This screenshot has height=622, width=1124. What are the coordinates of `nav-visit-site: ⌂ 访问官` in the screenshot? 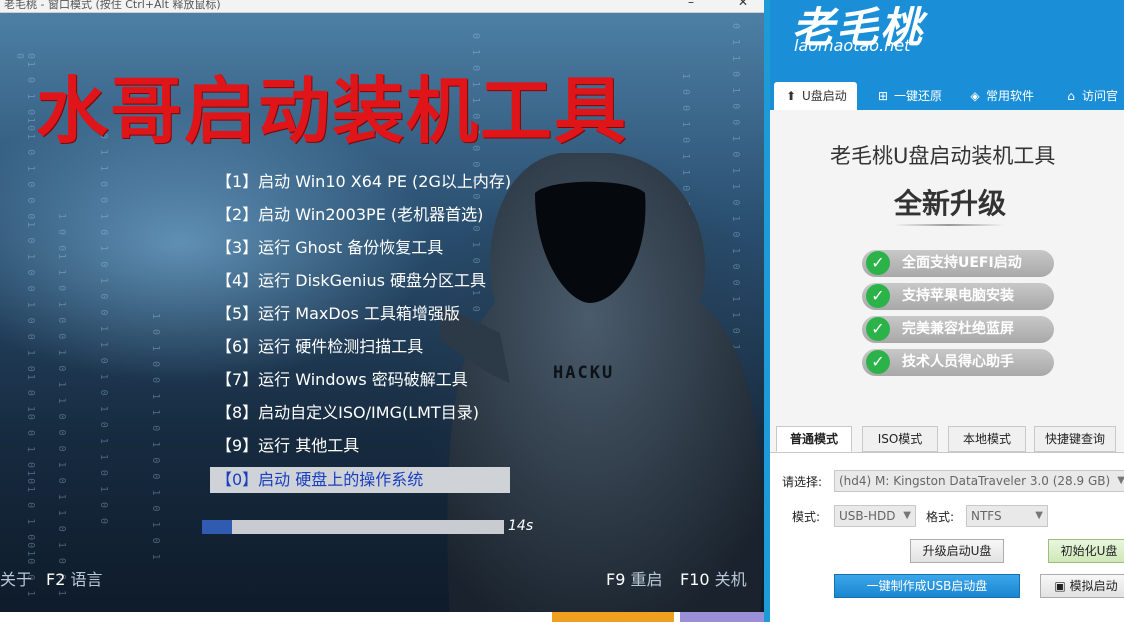 It's located at (1091, 96).